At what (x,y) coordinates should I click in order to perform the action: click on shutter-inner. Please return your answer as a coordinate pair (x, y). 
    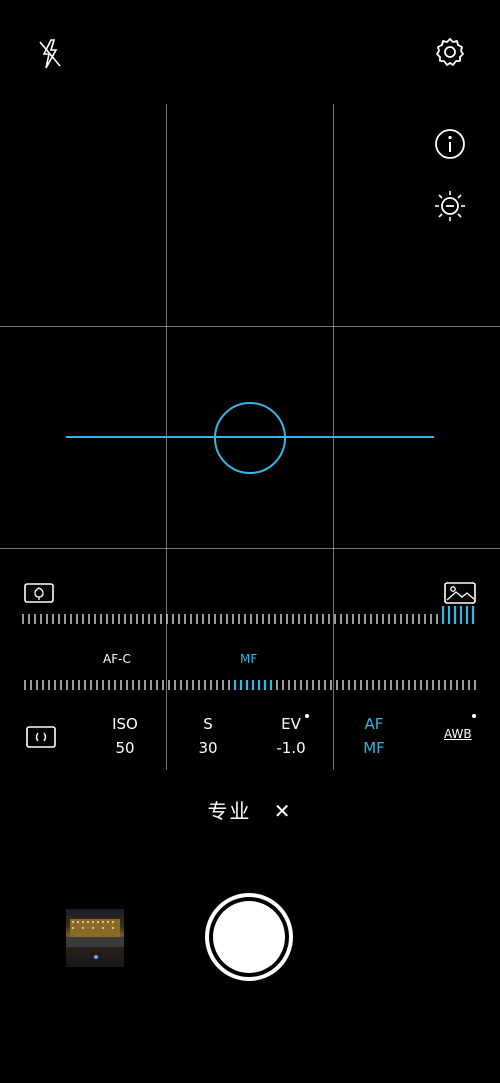
    Looking at the image, I should click on (249, 937).